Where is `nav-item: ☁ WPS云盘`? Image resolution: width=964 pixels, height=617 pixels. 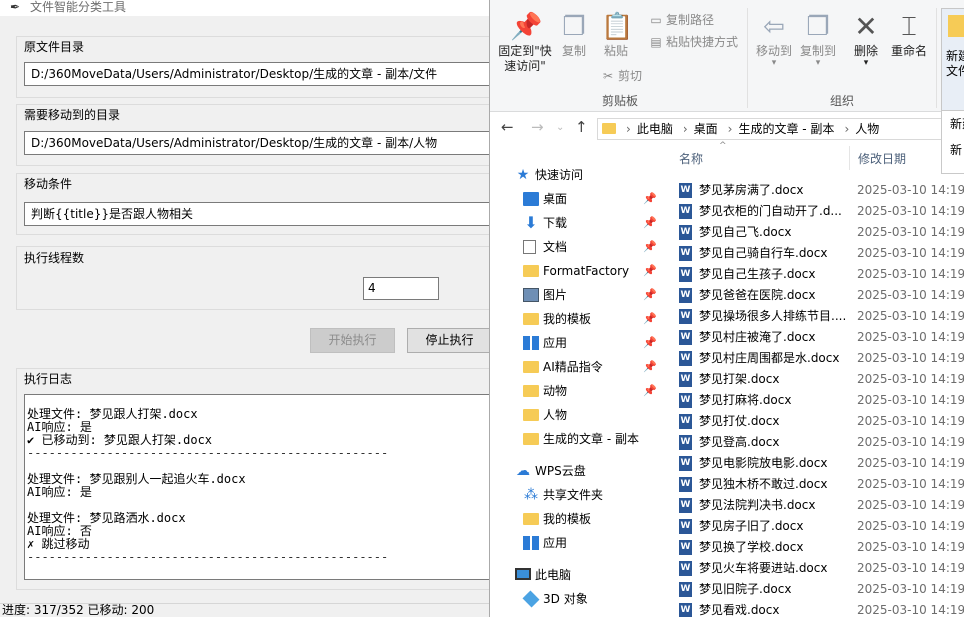
nav-item: ☁ WPS云盘 is located at coordinates (575, 471).